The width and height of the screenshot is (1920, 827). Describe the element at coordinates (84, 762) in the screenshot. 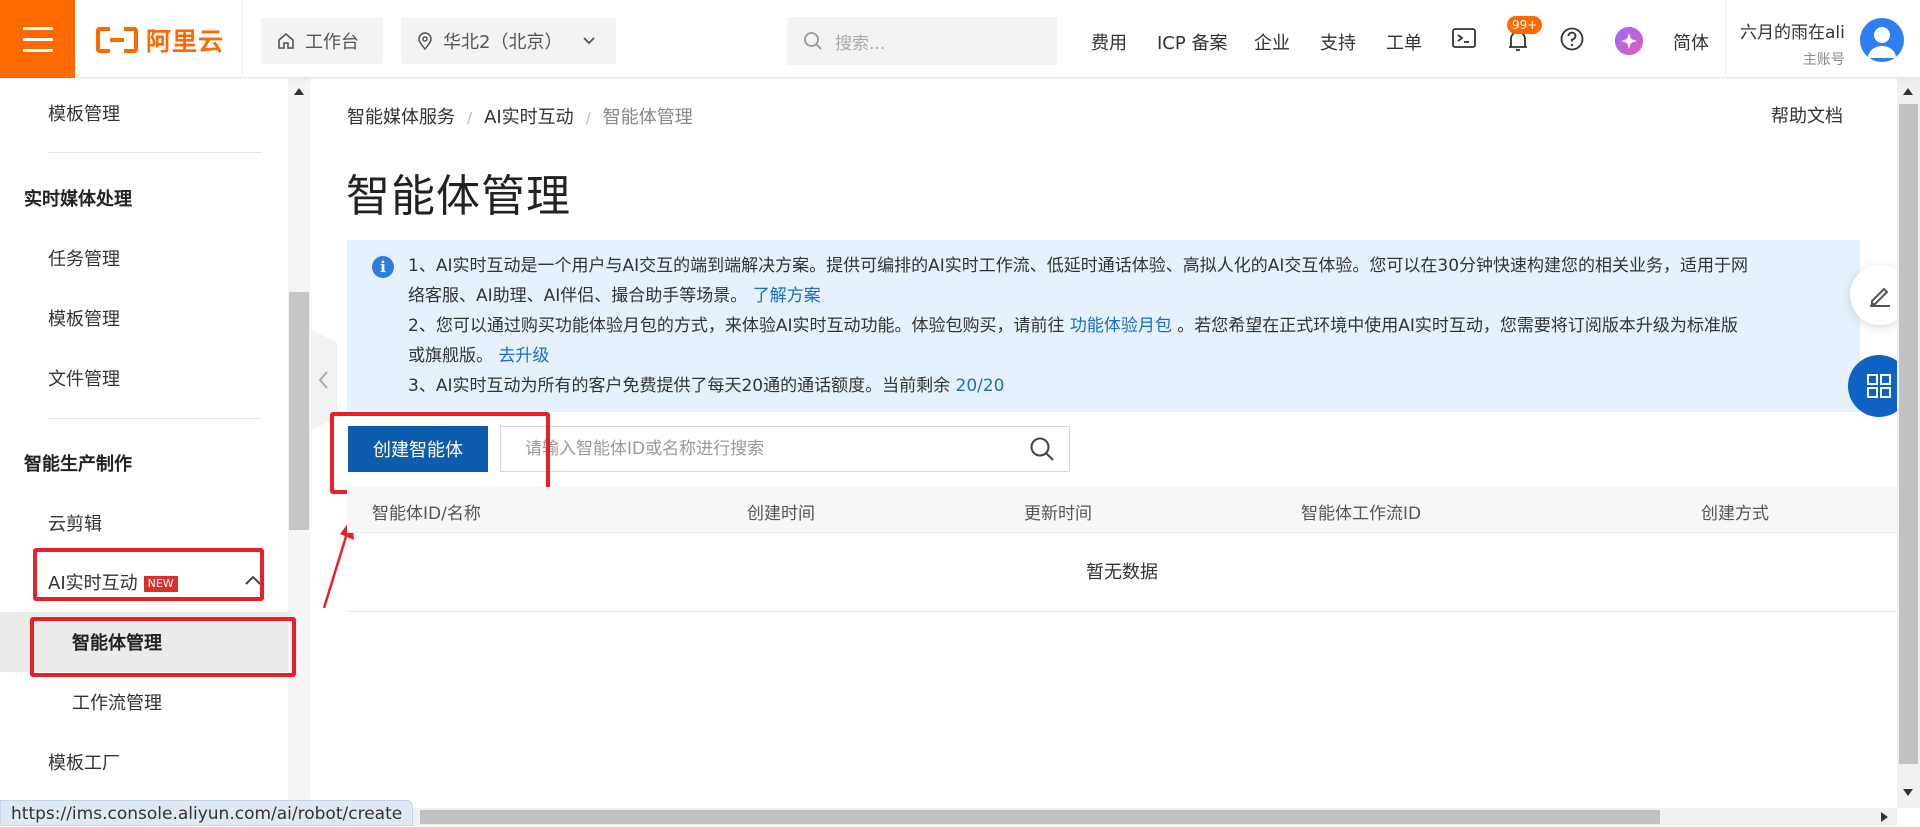

I see `sidebar-item-template-factory: 模板工厂` at that location.